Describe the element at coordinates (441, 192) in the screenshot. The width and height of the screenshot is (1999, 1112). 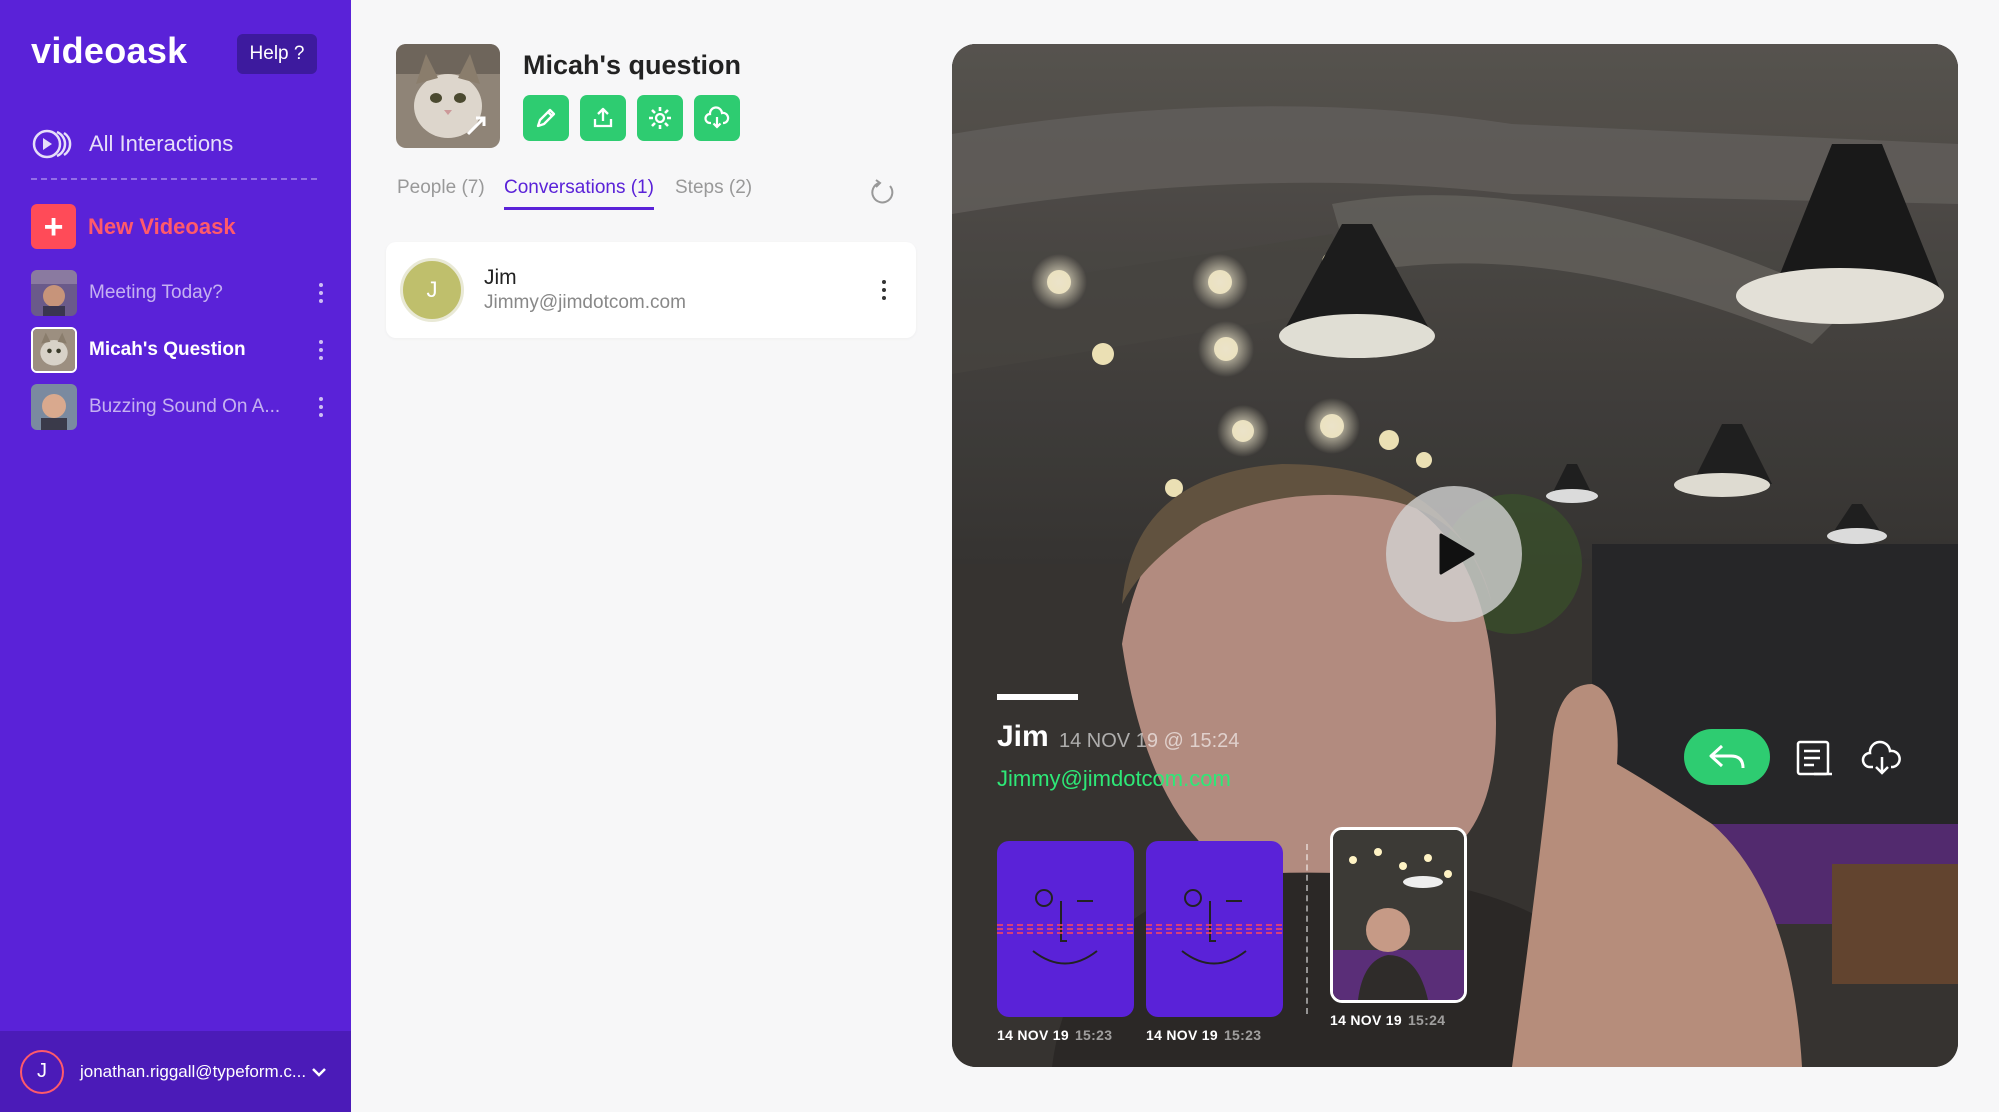
I see `tab-people: People (7)` at that location.